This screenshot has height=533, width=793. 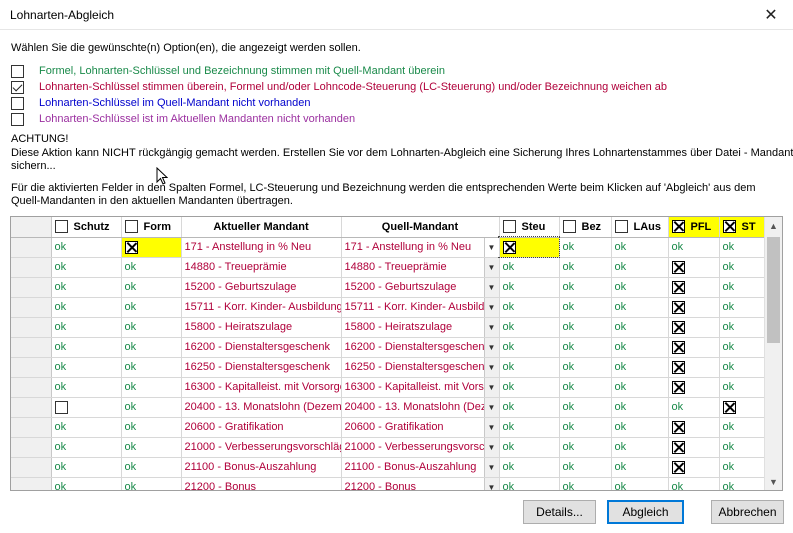 What do you see at coordinates (773, 225) in the screenshot?
I see `scroll-up-icon: ▲` at bounding box center [773, 225].